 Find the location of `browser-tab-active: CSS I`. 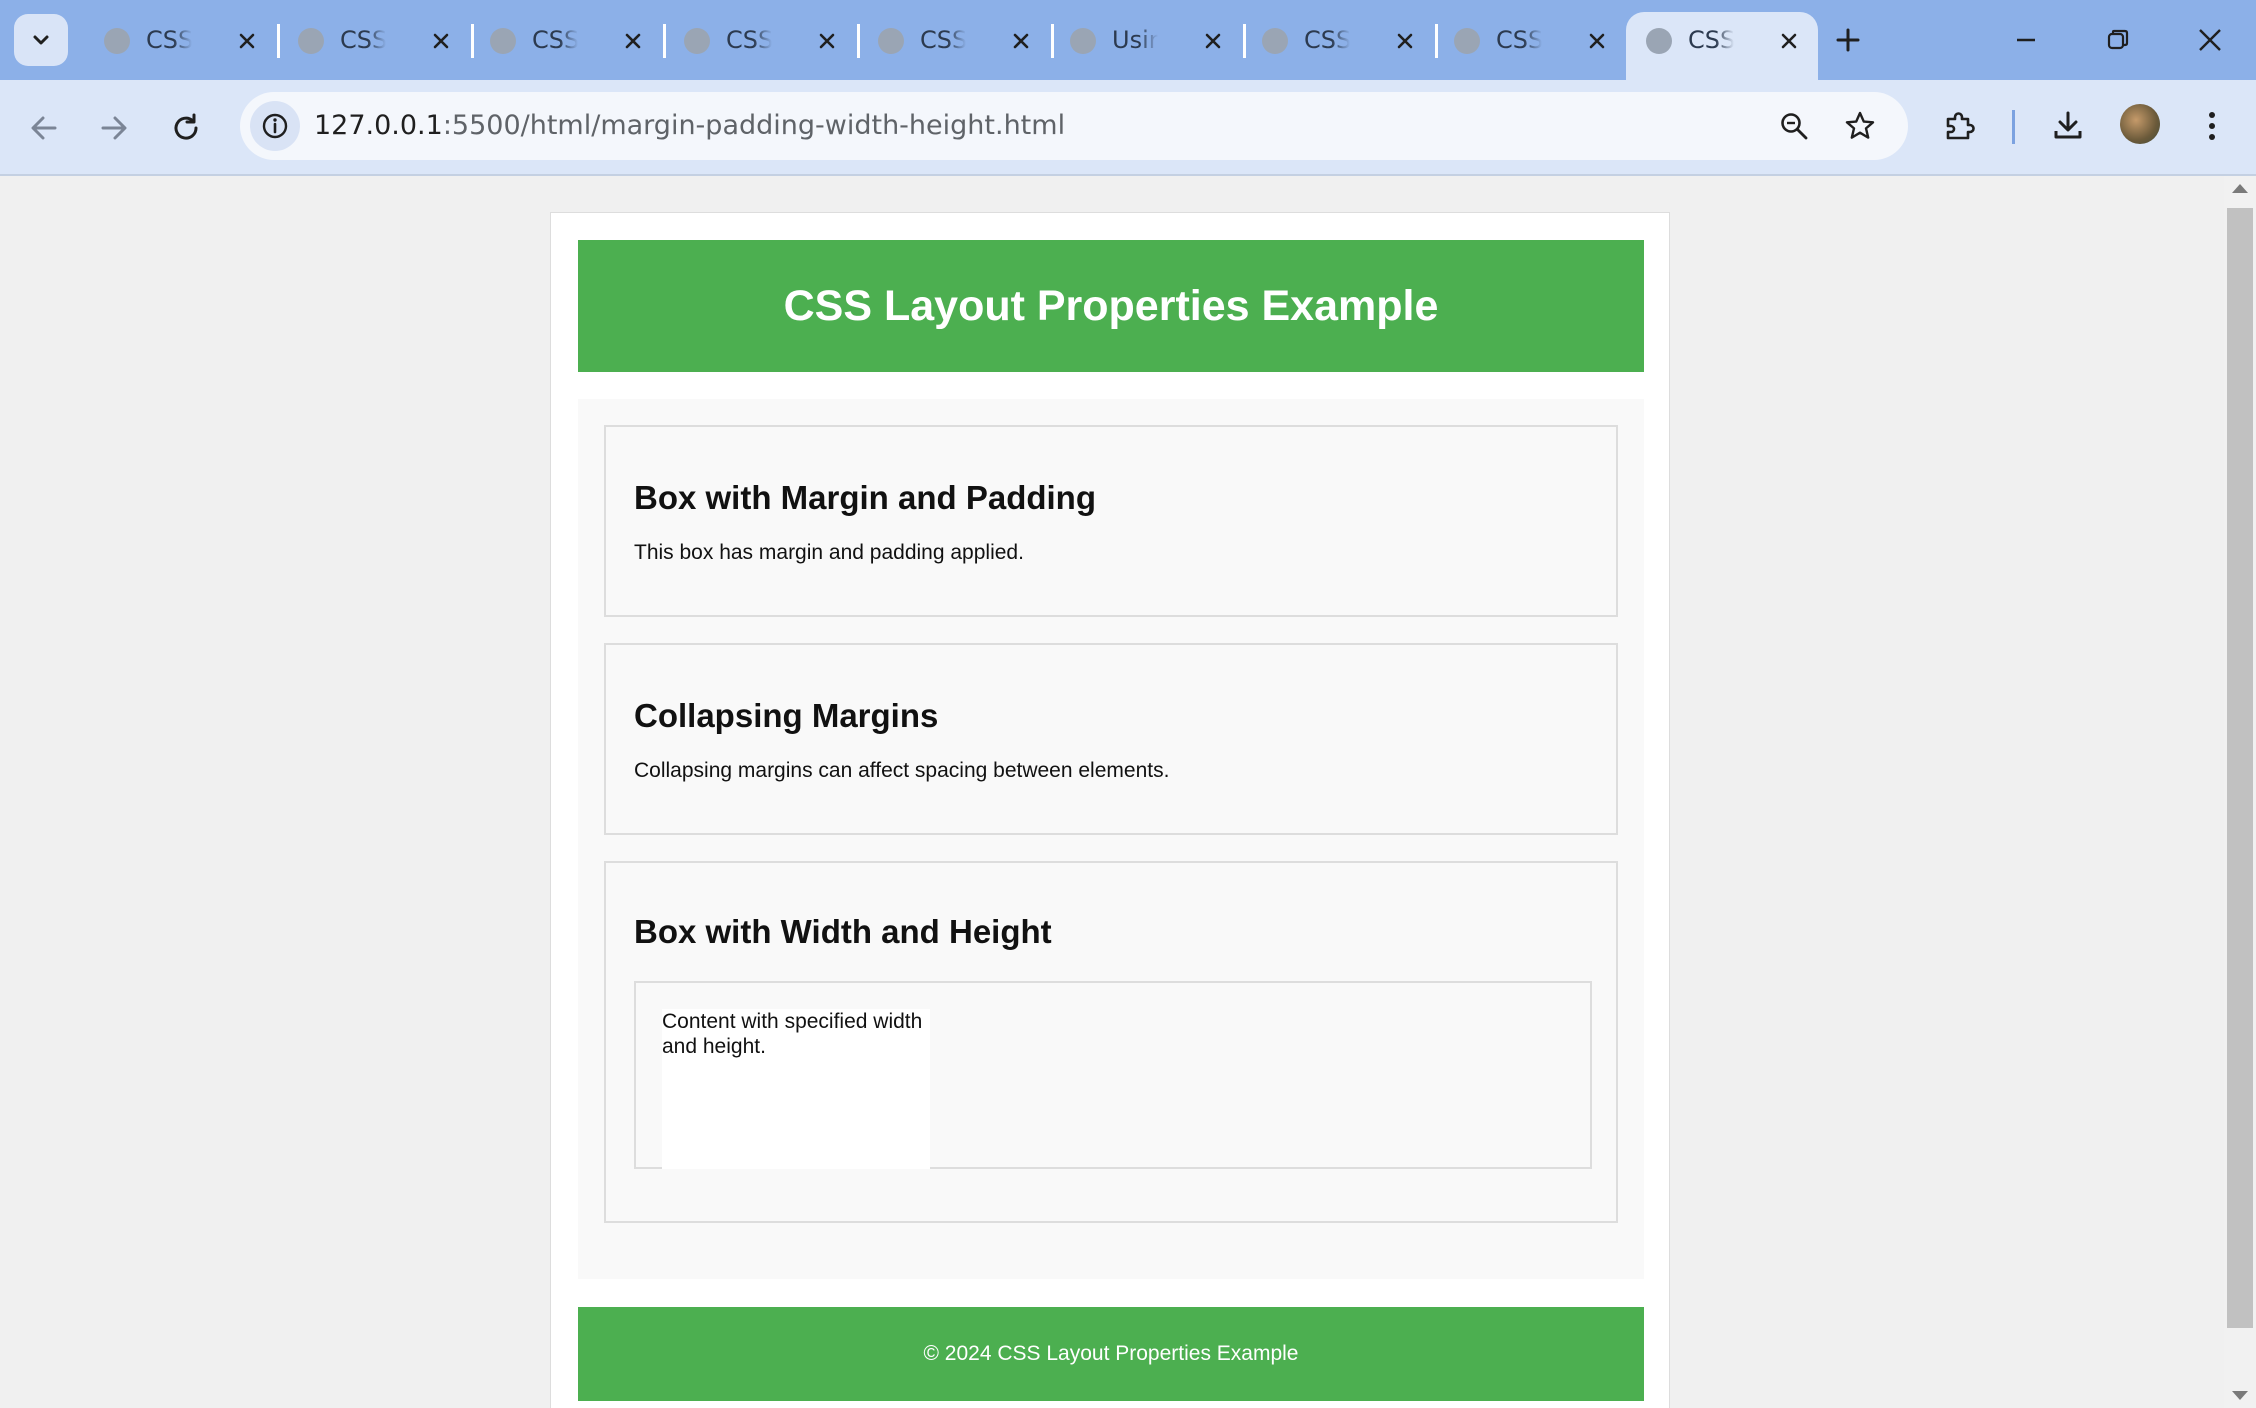

browser-tab-active: CSS I is located at coordinates (1722, 46).